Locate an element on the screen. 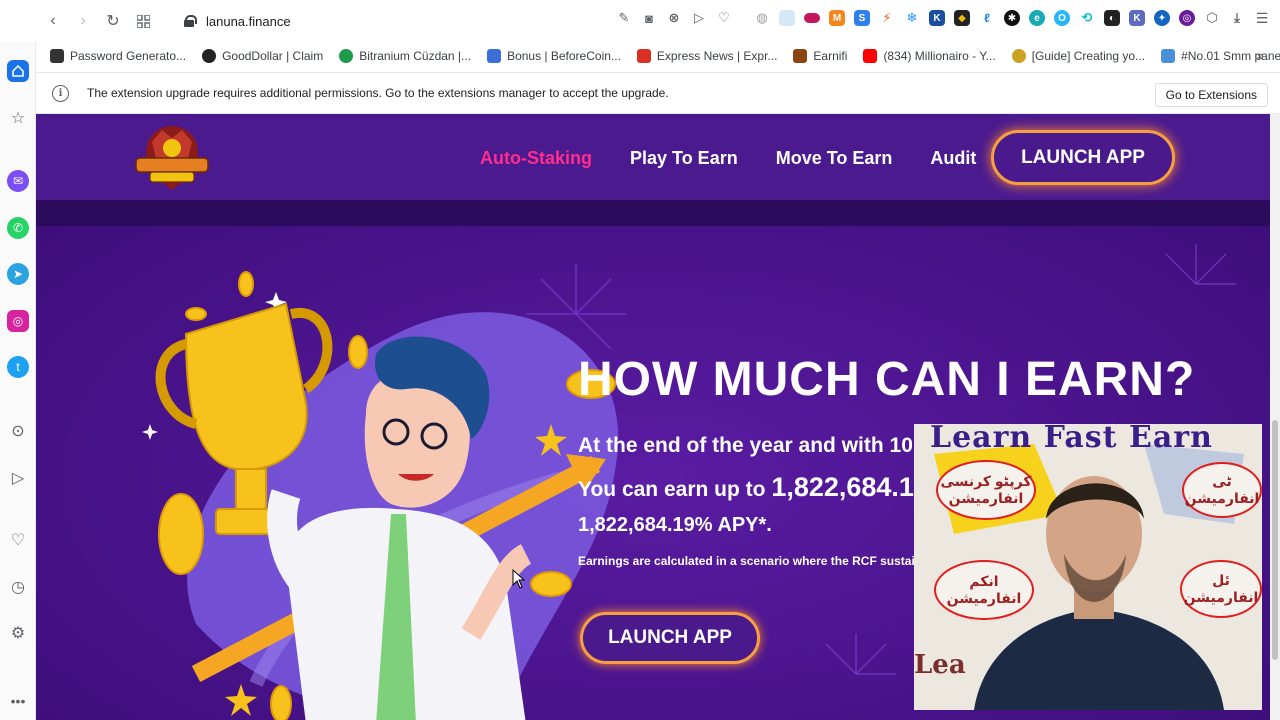  lock-icon is located at coordinates (190, 21).